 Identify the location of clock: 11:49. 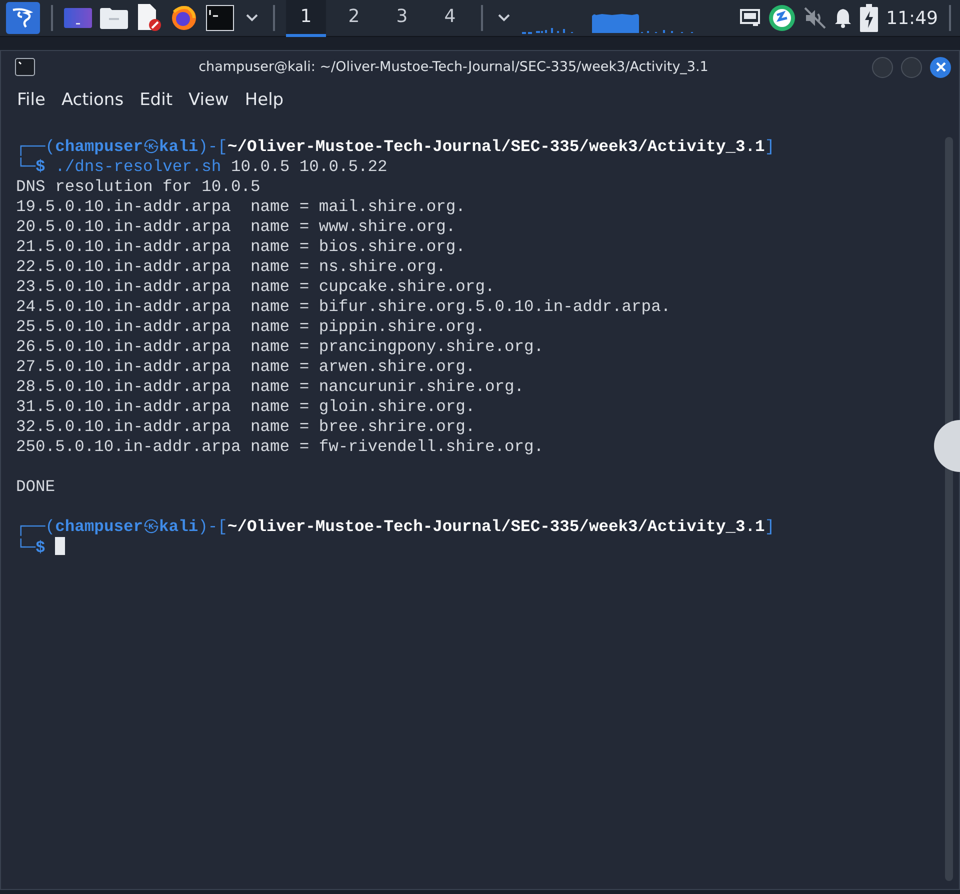
(912, 18).